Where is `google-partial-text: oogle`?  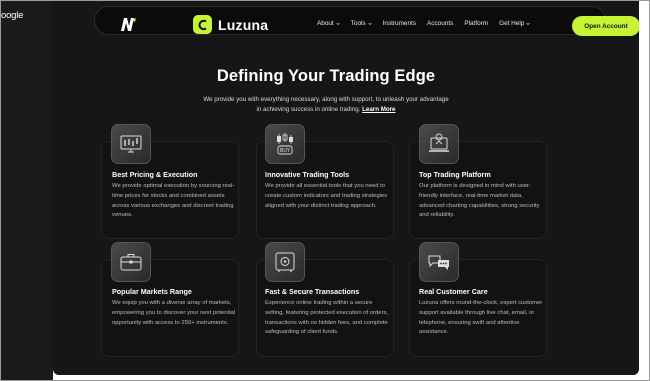
google-partial-text: oogle is located at coordinates (12, 15).